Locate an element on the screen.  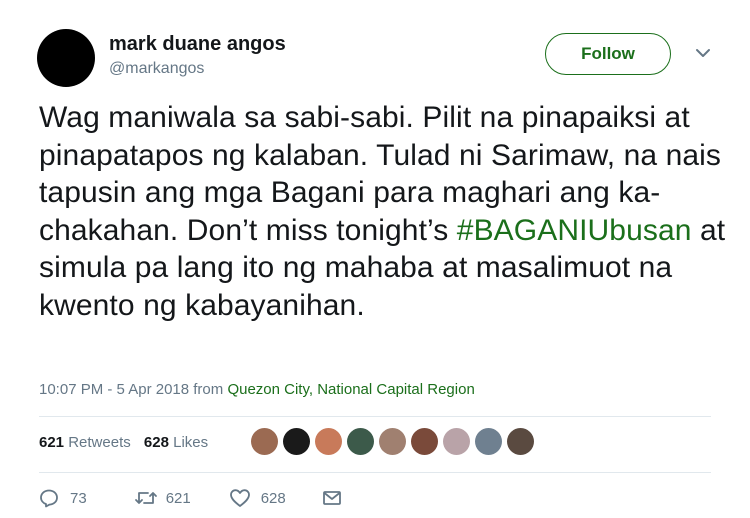
like-count: 628 is located at coordinates (273, 498).